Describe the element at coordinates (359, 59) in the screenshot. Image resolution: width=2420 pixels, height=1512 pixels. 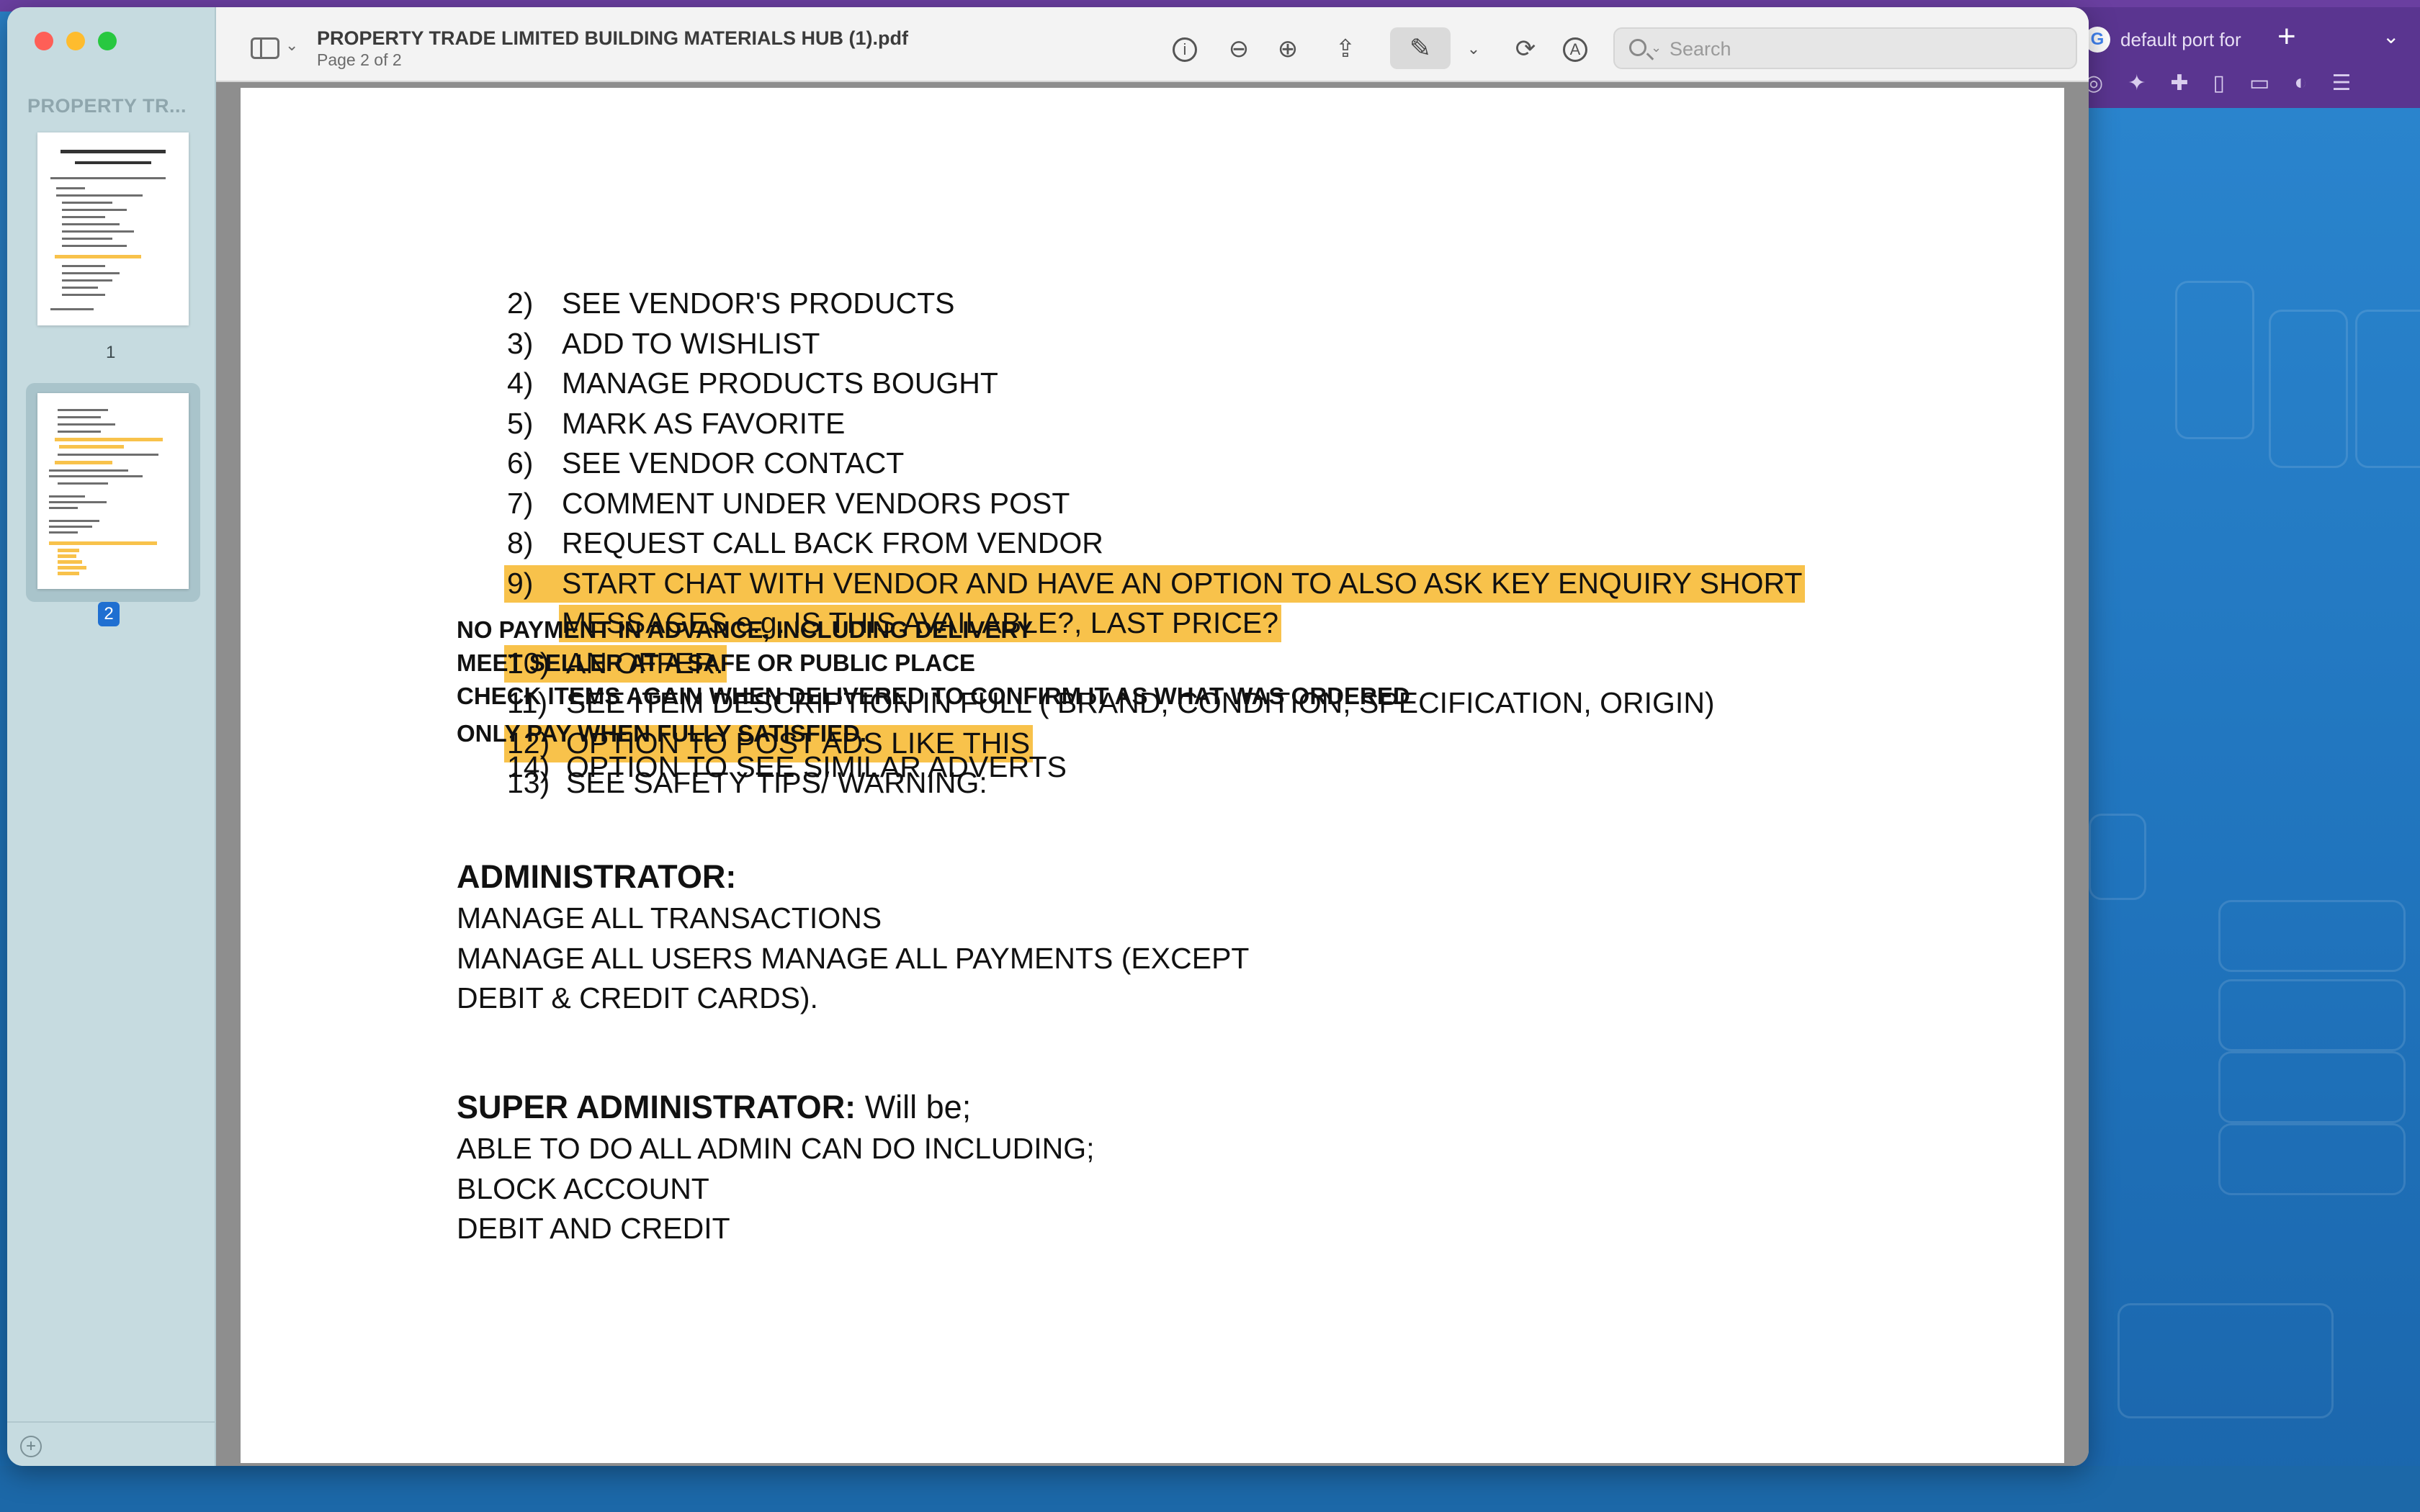
I see `page-indicator: Page 2 of 2` at that location.